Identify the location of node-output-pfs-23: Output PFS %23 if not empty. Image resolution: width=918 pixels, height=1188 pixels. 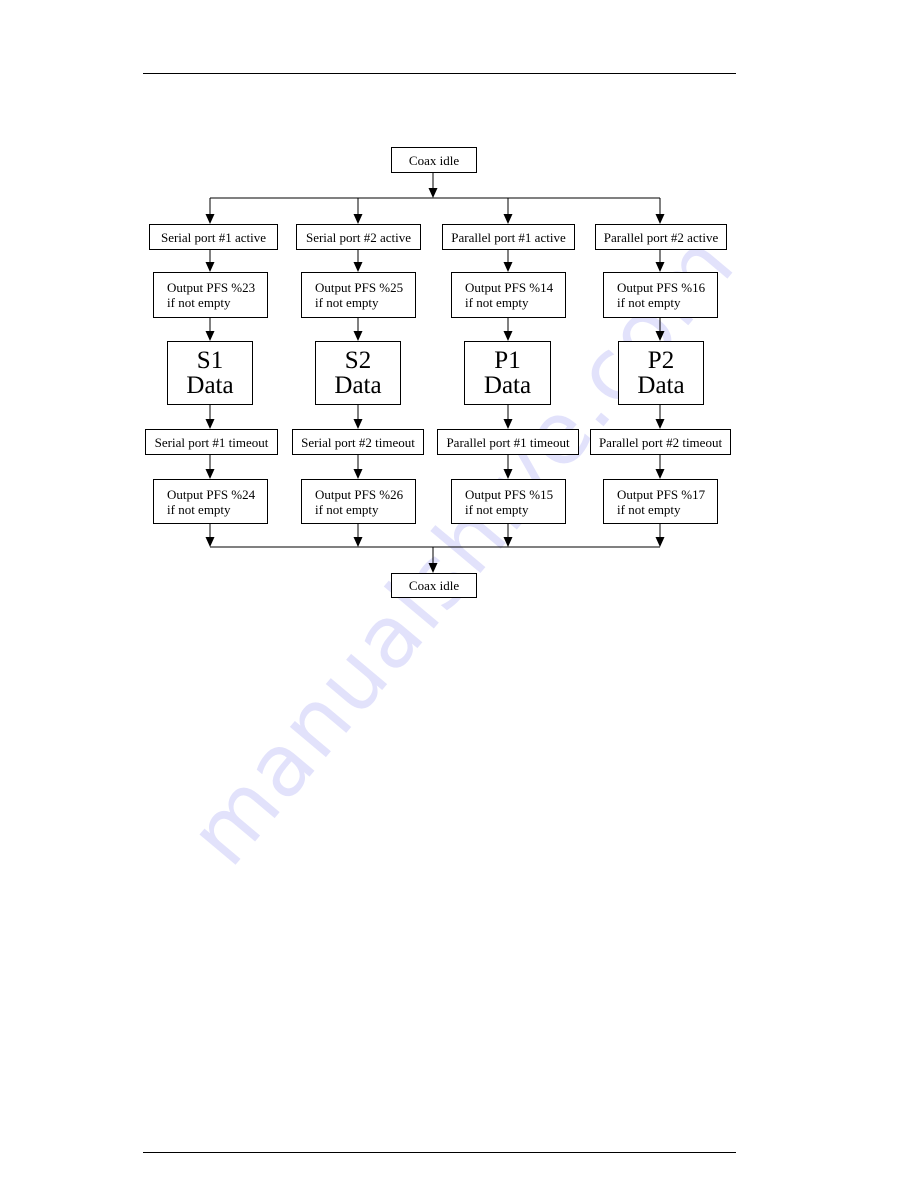
(210, 295).